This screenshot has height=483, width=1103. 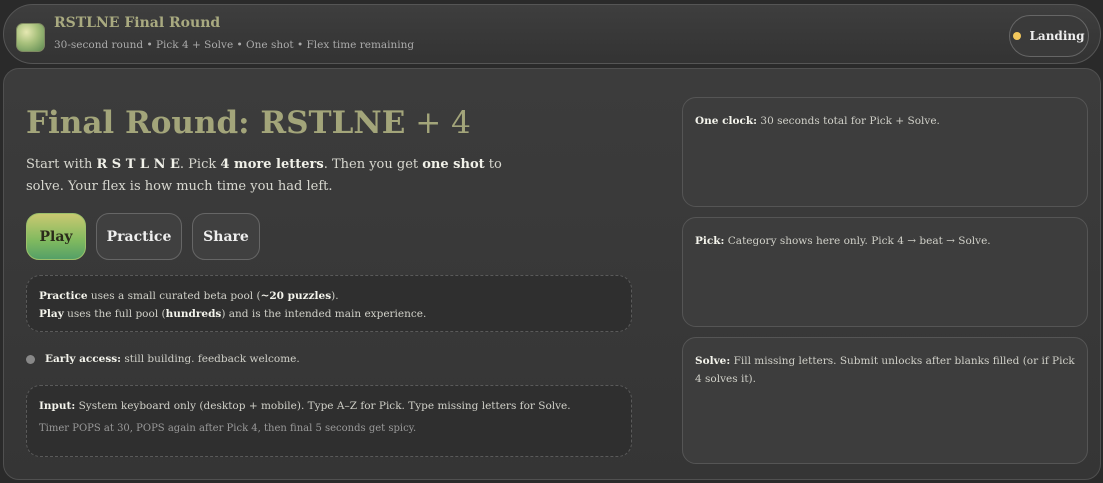 What do you see at coordinates (210, 359) in the screenshot?
I see `early-access-body: still building. feedback welcome.` at bounding box center [210, 359].